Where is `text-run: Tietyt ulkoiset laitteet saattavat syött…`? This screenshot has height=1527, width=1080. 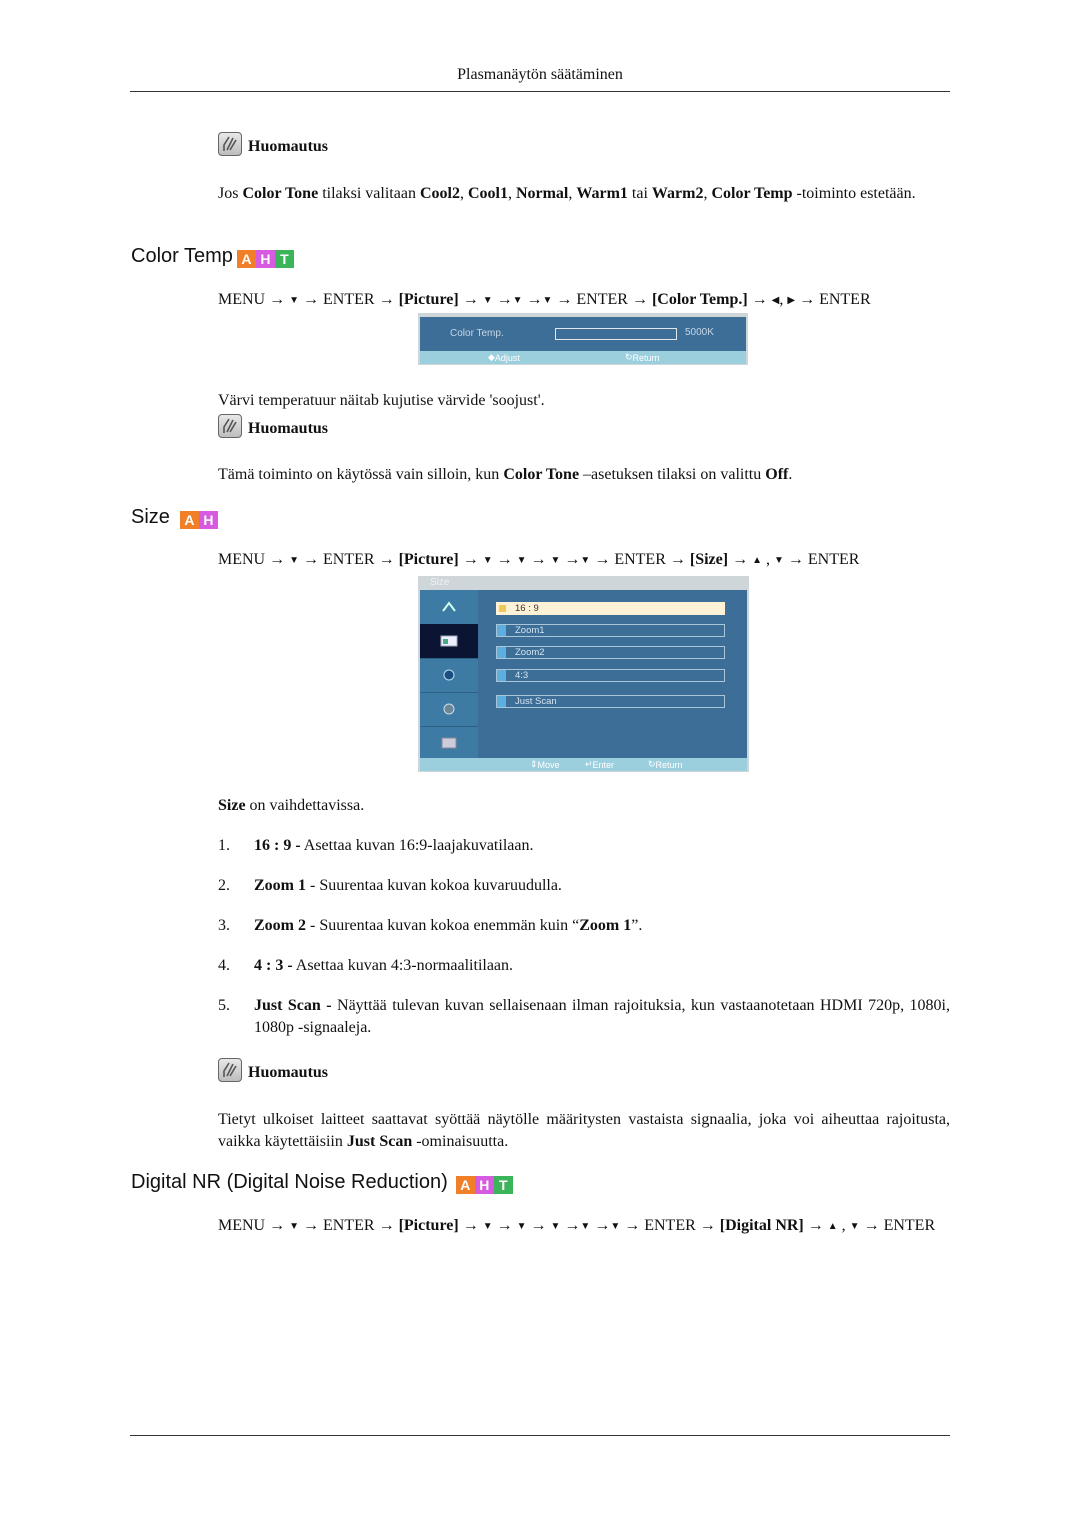
text-run: Tietyt ulkoiset laitteet saattavat syött… is located at coordinates (584, 1130).